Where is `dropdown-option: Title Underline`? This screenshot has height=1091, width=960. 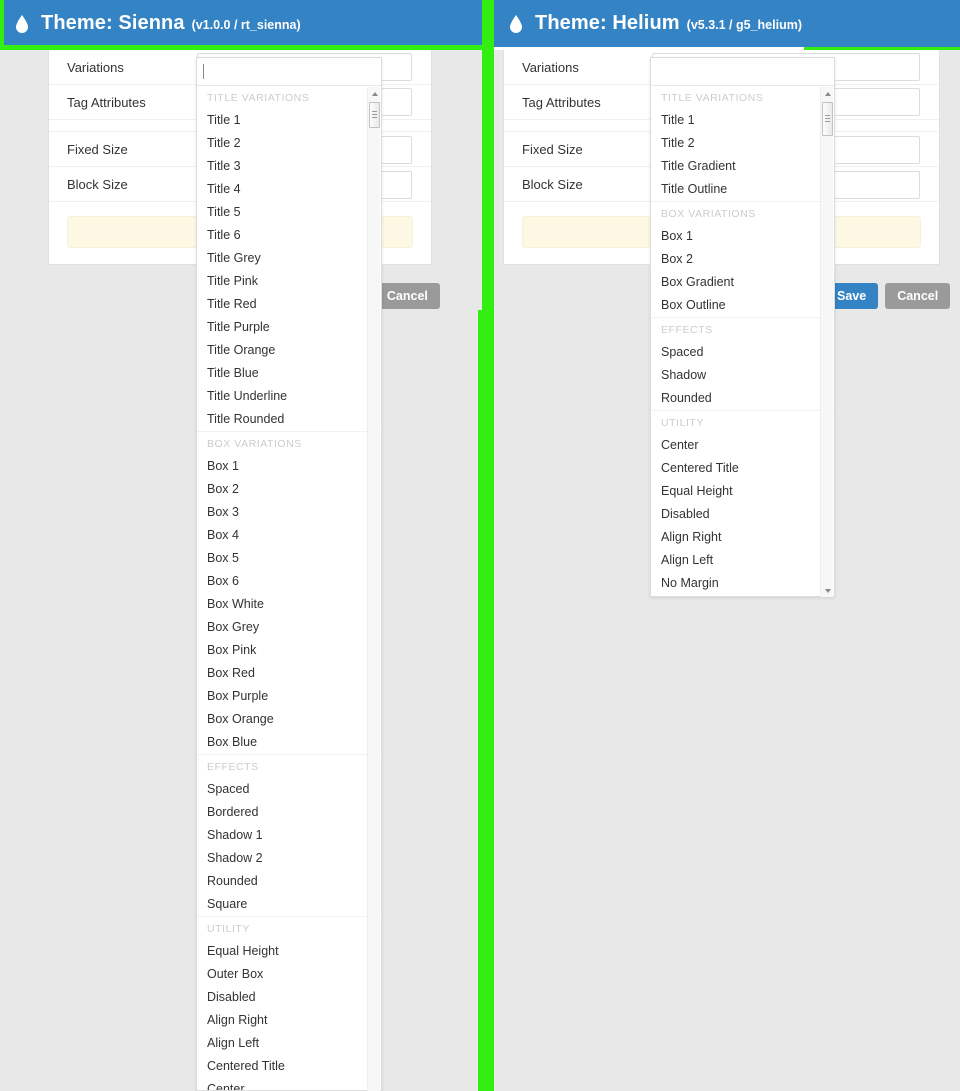
dropdown-option: Title Underline is located at coordinates (289, 396).